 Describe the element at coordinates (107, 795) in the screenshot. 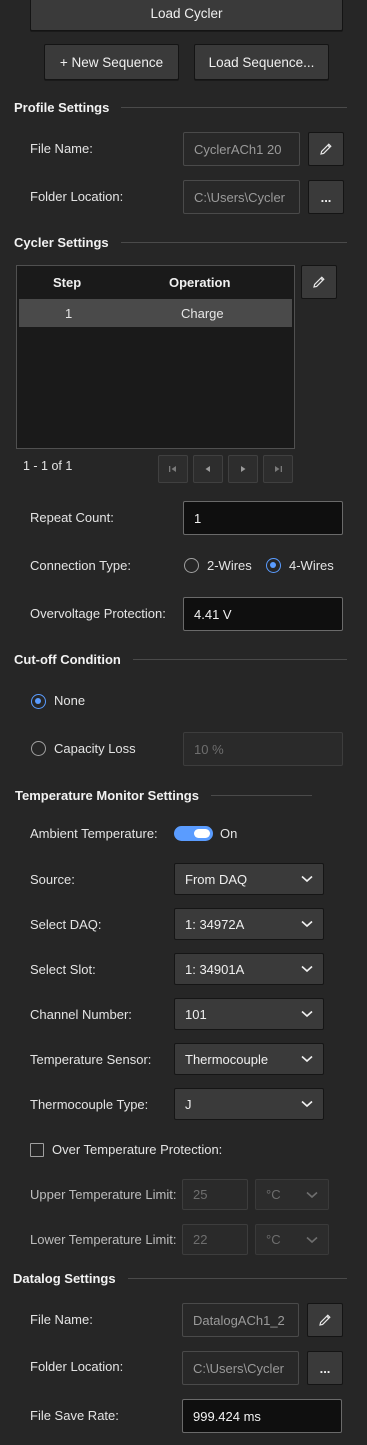

I see `temperature-title: Temperature Monitor Settings` at that location.